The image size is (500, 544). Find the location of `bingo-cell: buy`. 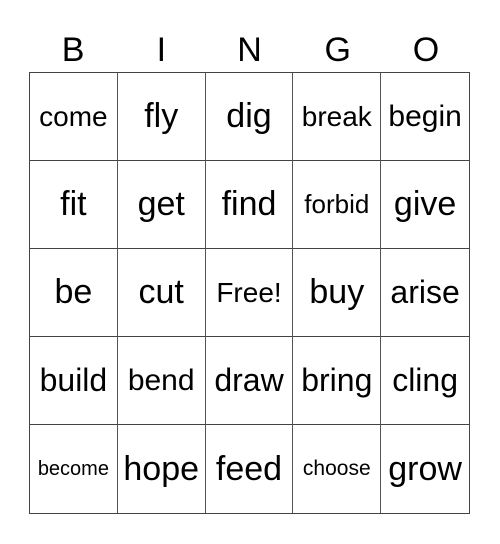

bingo-cell: buy is located at coordinates (337, 293).